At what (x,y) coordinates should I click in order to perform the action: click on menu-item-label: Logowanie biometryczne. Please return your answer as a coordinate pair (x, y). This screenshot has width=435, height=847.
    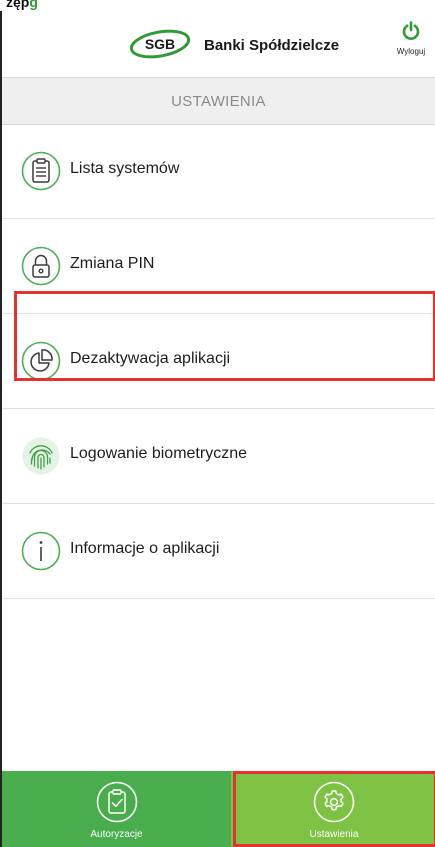
    Looking at the image, I should click on (158, 453).